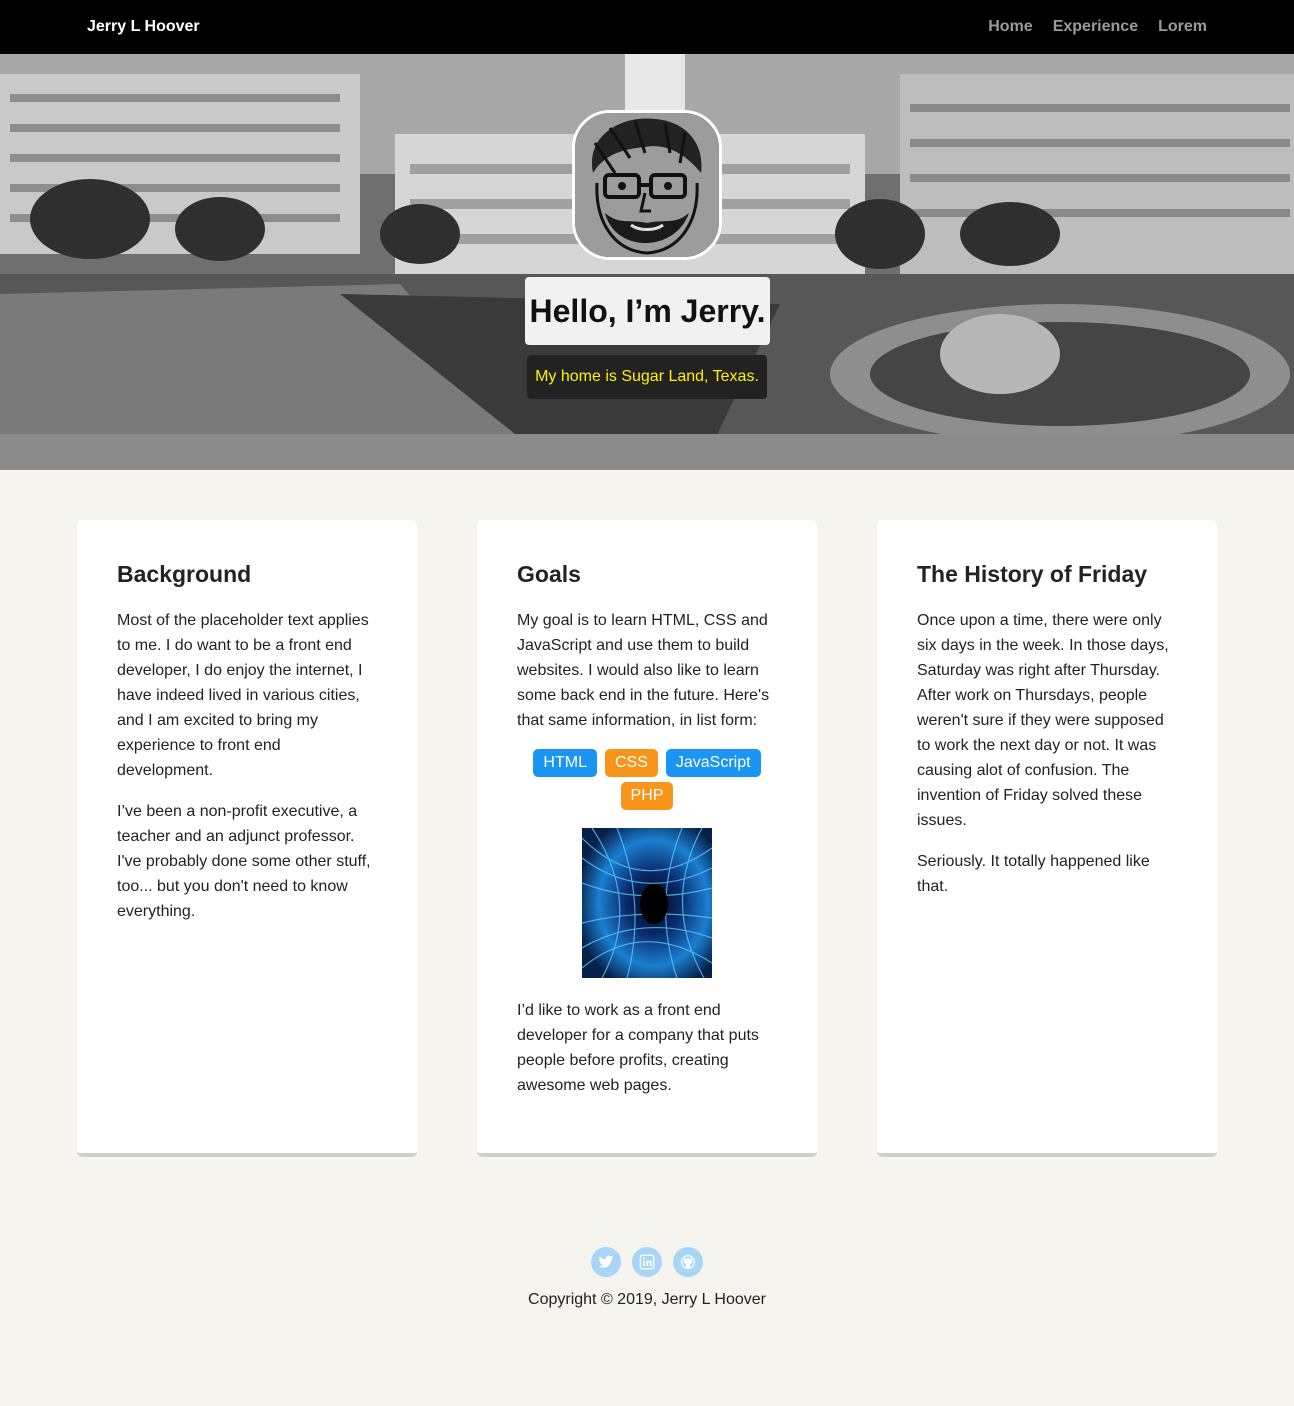 The width and height of the screenshot is (1294, 1406). I want to click on nav-links: Home Experience Lorem, so click(1097, 27).